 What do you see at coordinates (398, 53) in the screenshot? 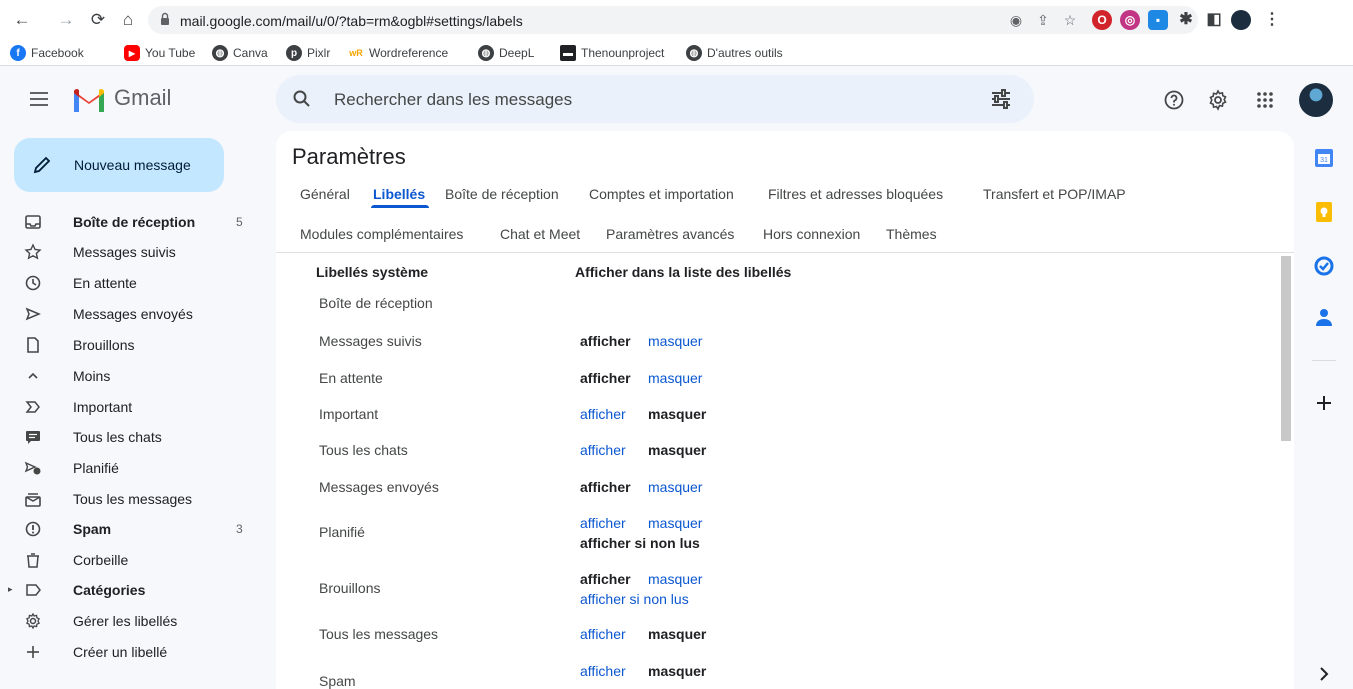
I see `bookmark-wordreference: wR Wordreference` at bounding box center [398, 53].